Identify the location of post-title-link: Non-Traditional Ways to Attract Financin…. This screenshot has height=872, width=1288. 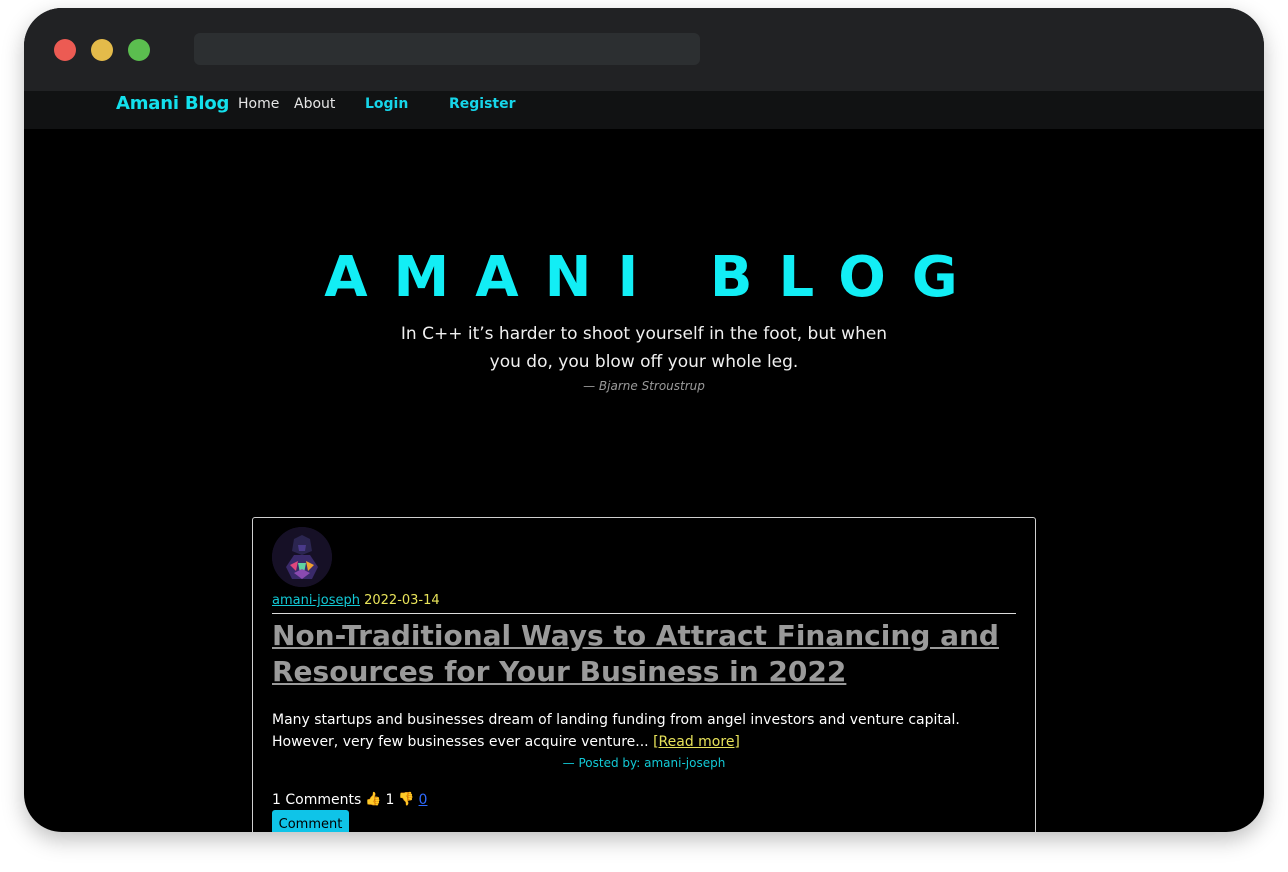
(644, 654).